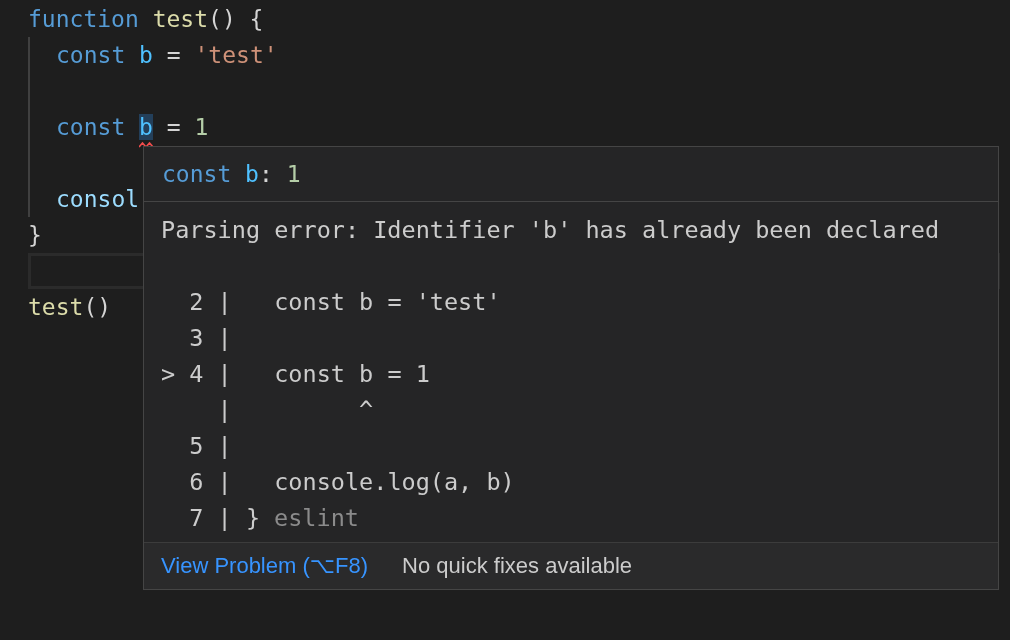  Describe the element at coordinates (210, 446) in the screenshot. I see `frame-gutter: 5 |` at that location.